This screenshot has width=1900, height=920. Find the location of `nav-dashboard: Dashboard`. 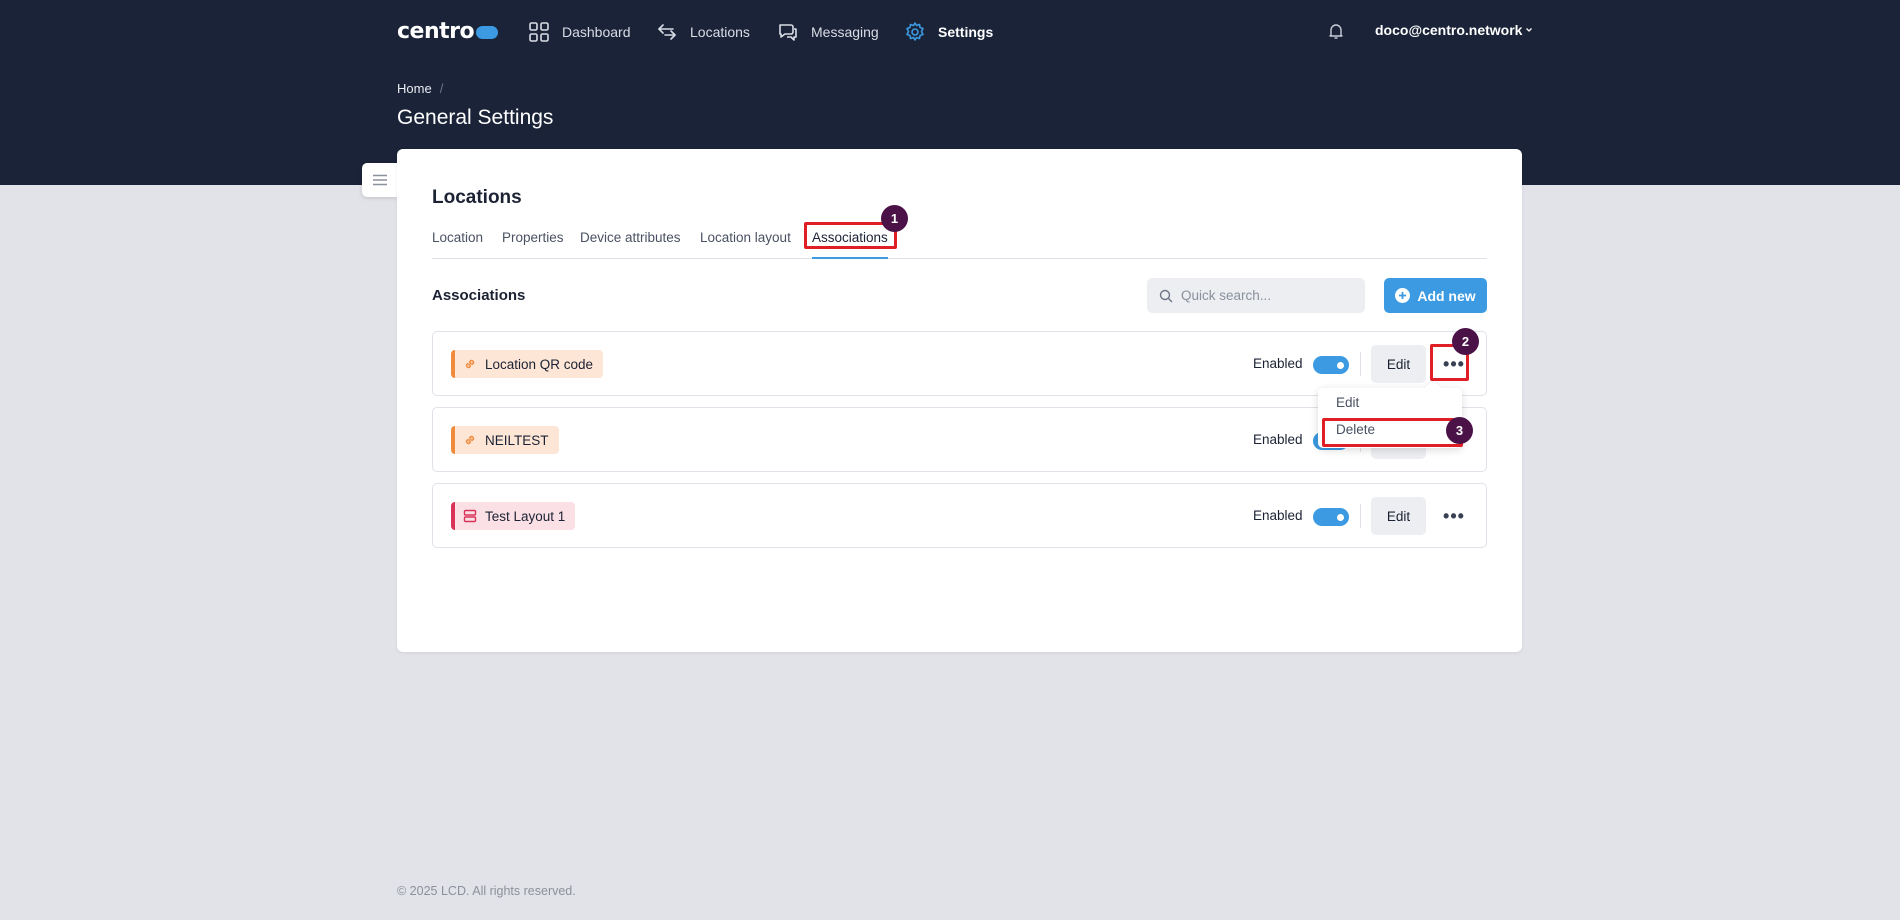

nav-dashboard: Dashboard is located at coordinates (579, 32).